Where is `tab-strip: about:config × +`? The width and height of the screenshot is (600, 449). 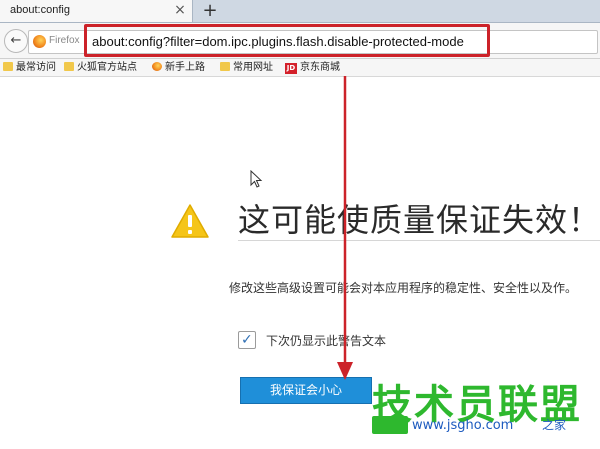 tab-strip: about:config × + is located at coordinates (300, 11).